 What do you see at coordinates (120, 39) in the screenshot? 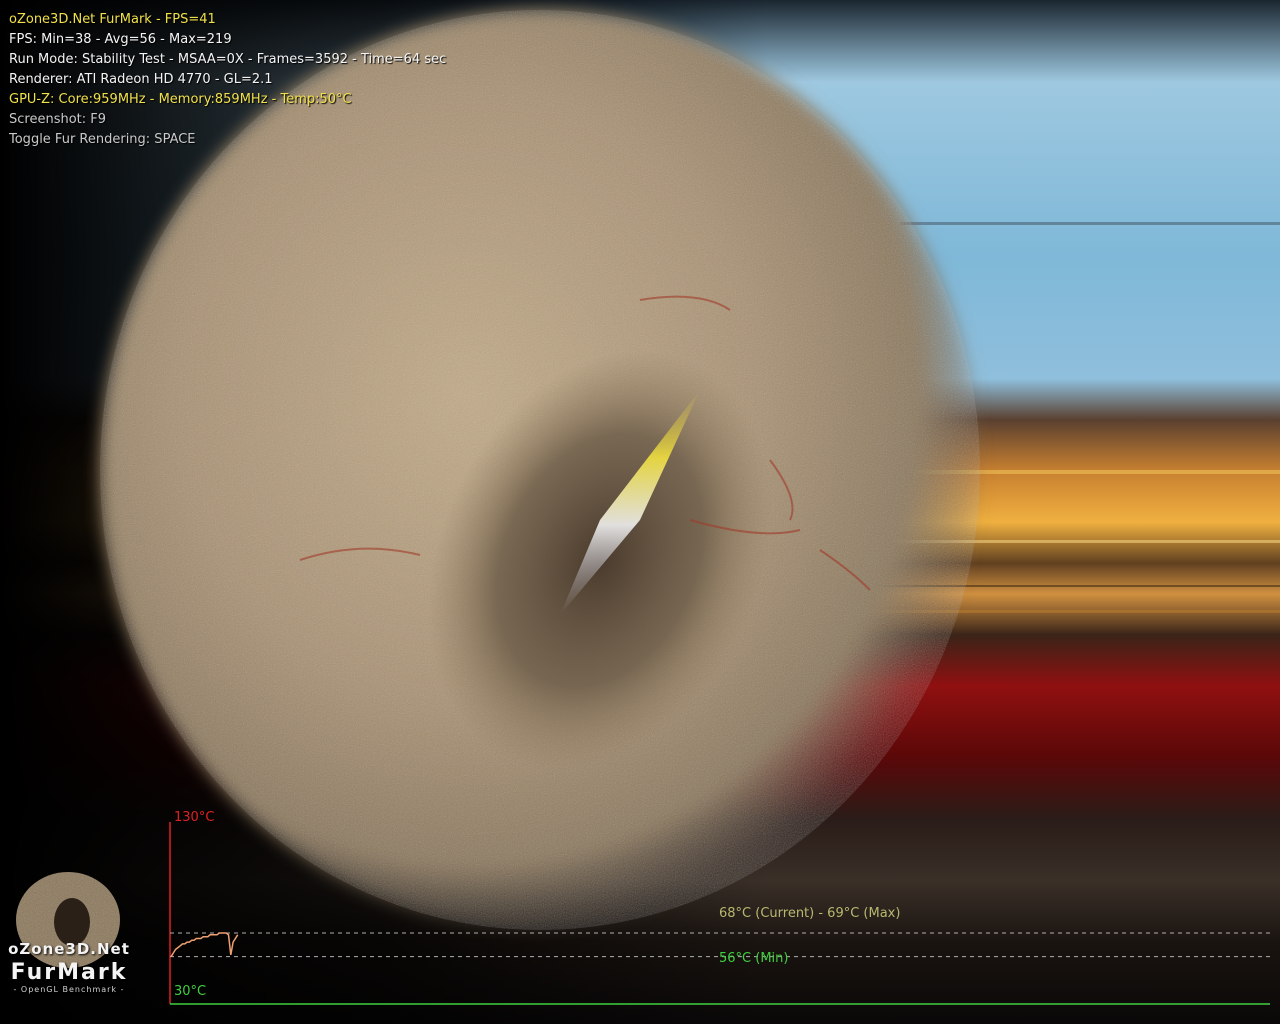
I see `fps-stats-line: FPS: Min=38 - Avg=56 - Max=219` at bounding box center [120, 39].